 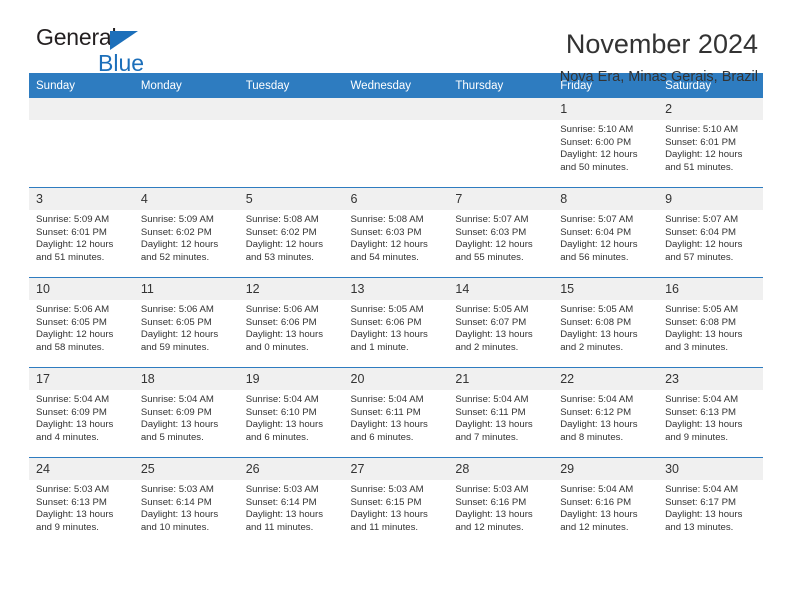 I want to click on sunset-text: Sunset: 6:01 PM, so click(x=700, y=142).